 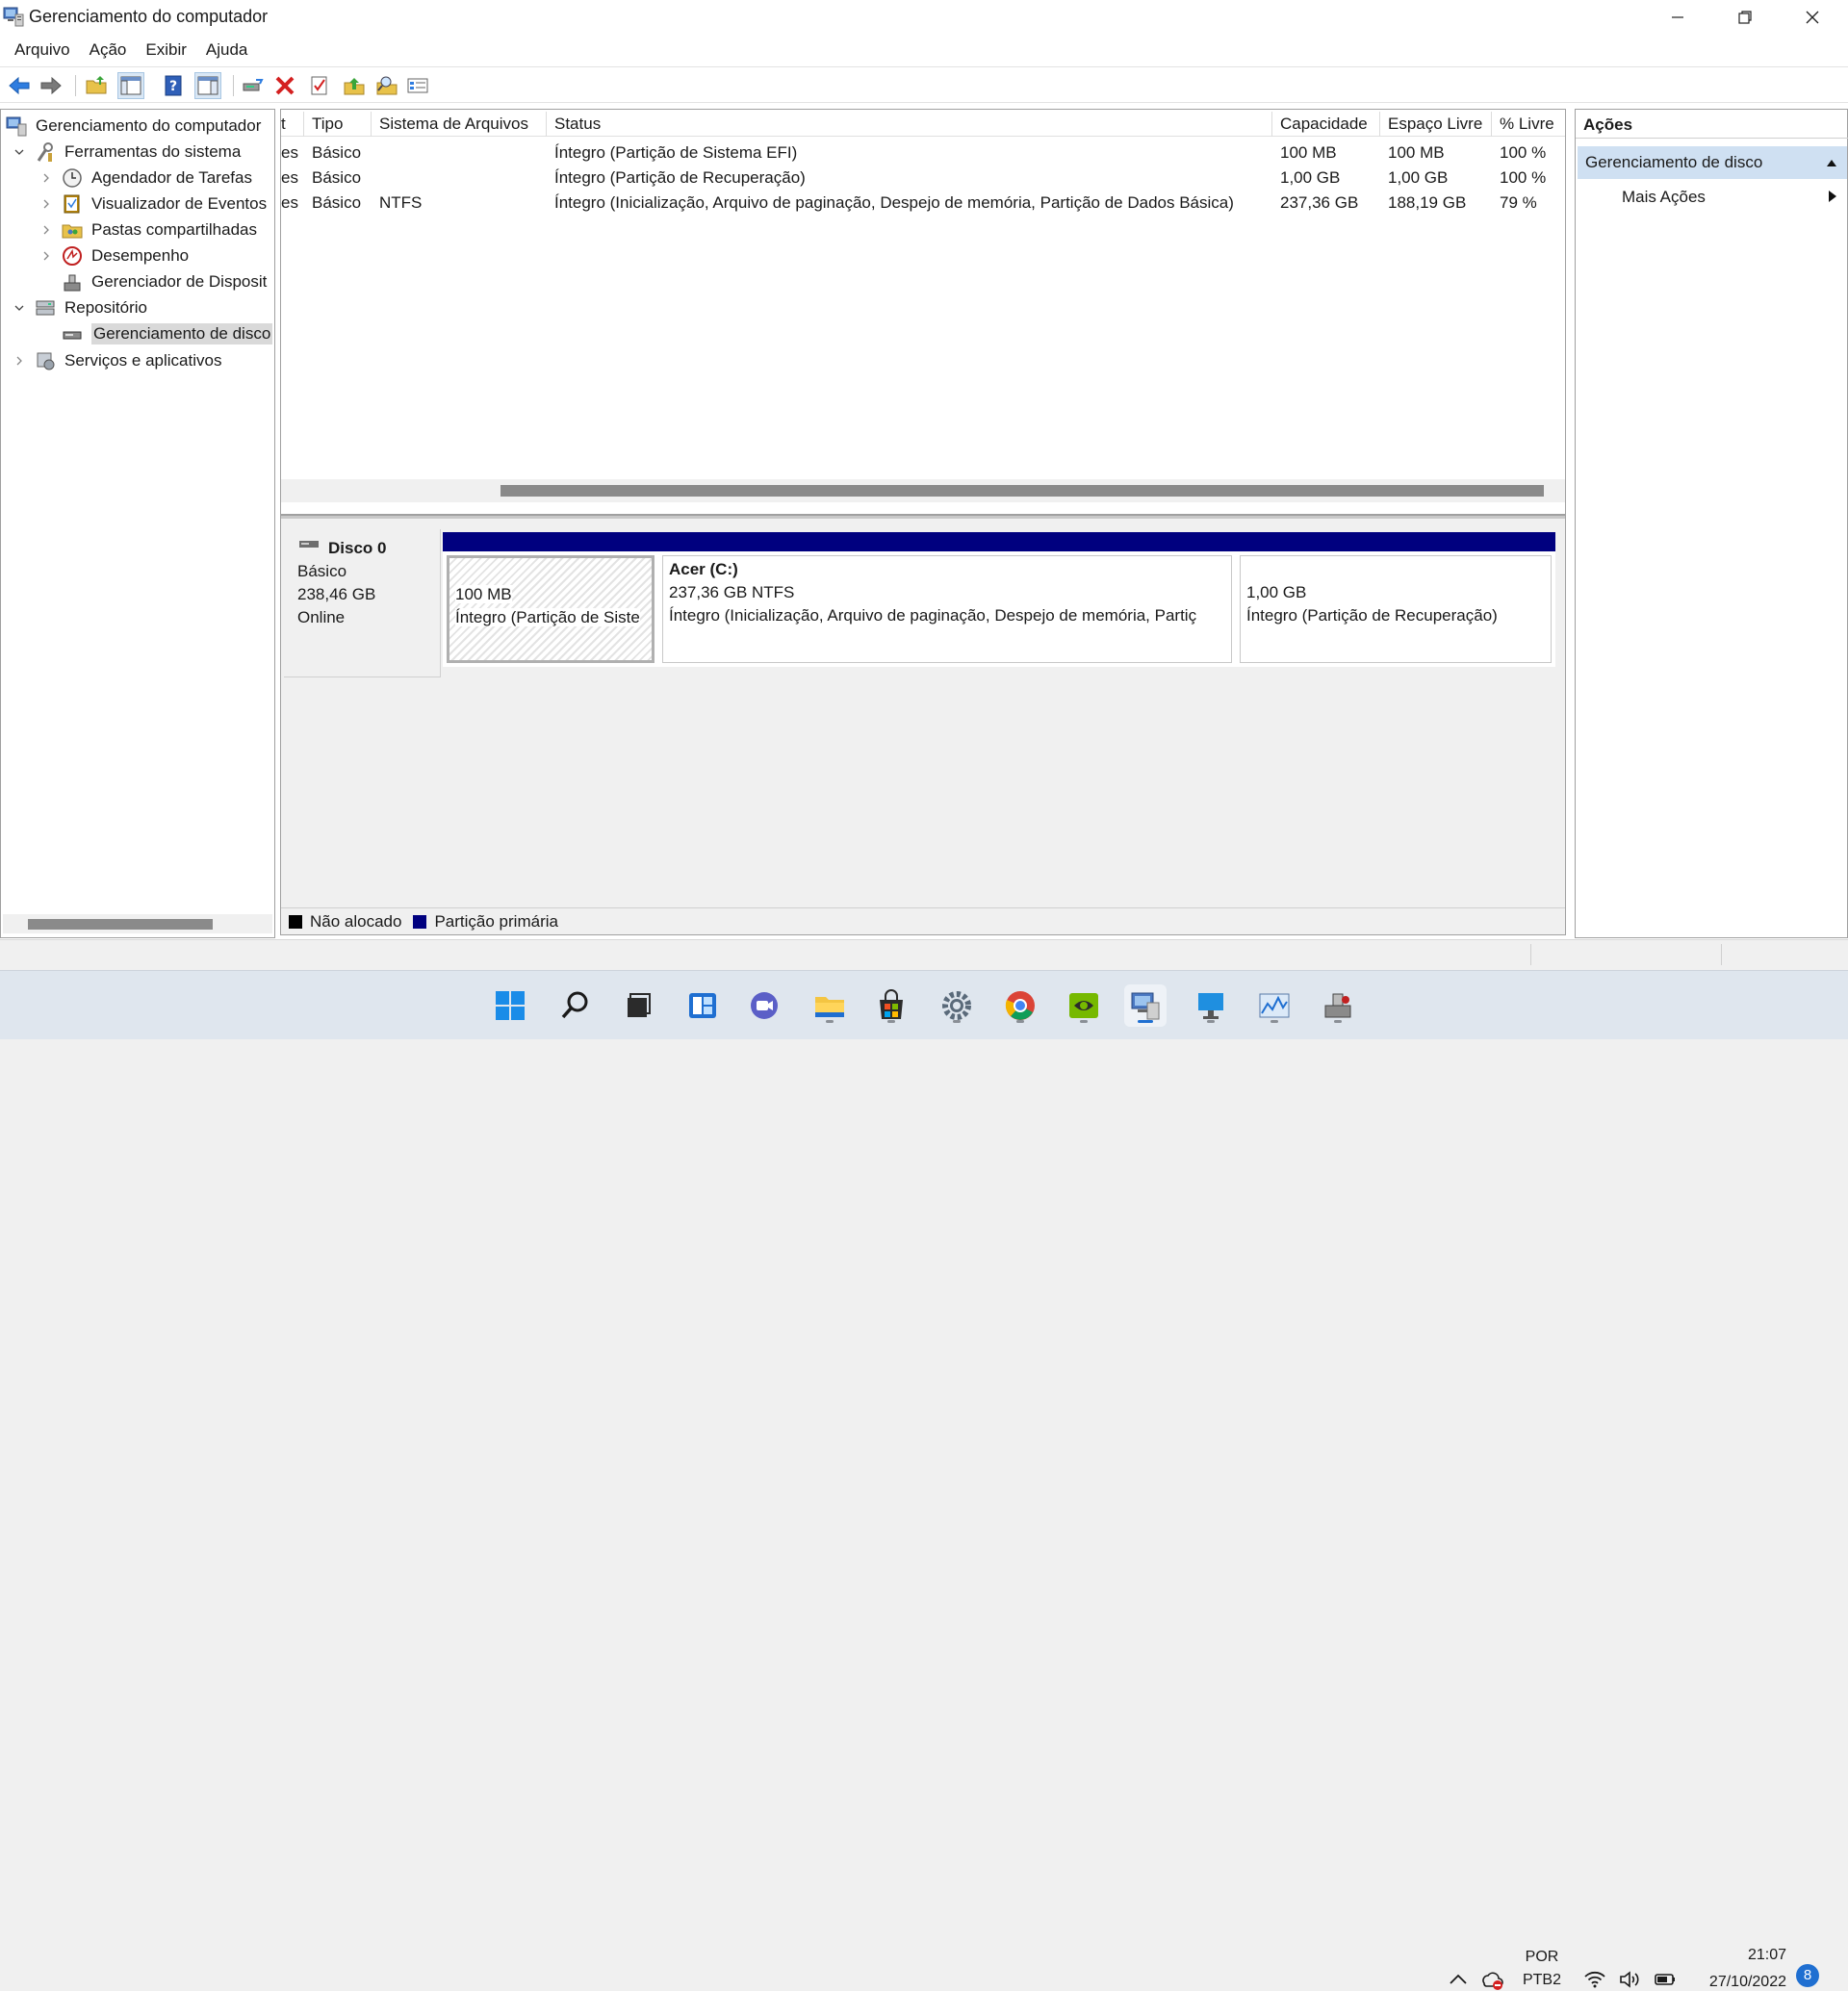 I want to click on menu-acao: Ação, so click(x=108, y=51).